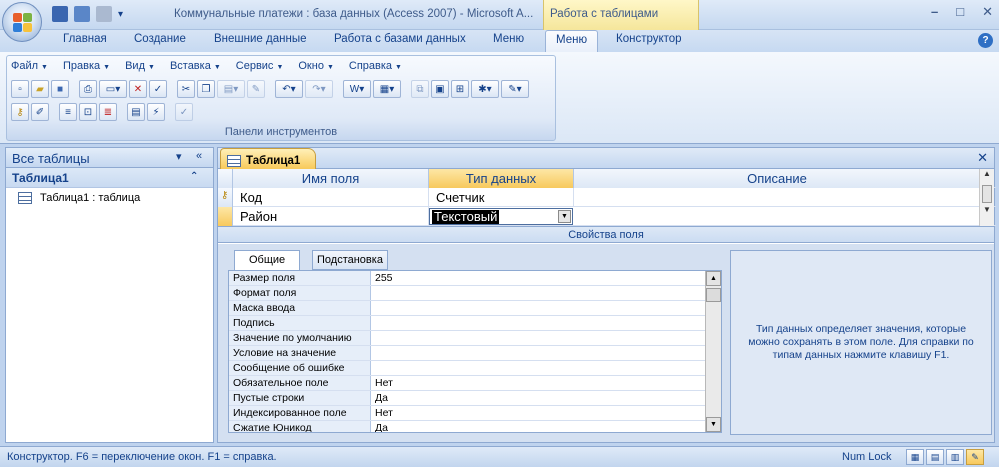 The height and width of the screenshot is (467, 999). I want to click on nav-menu-arrow-icon: ▾, so click(179, 156).